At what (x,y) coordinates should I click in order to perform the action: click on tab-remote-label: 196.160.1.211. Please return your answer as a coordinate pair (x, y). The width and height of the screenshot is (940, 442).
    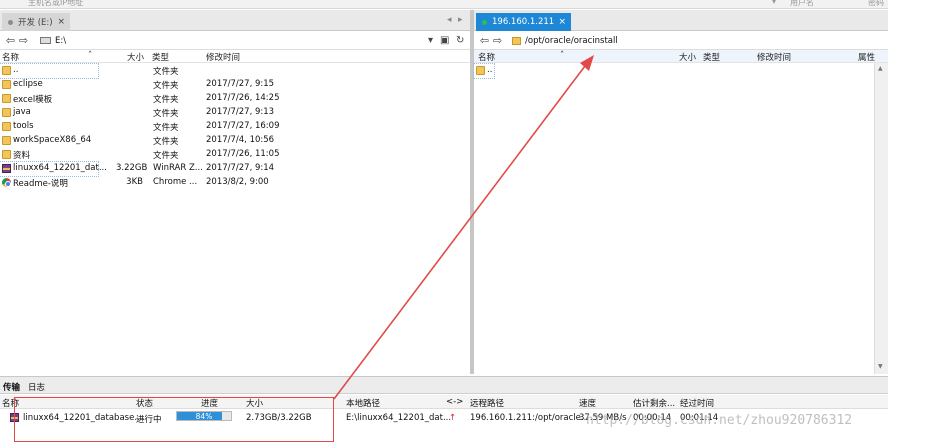
    Looking at the image, I should click on (523, 22).